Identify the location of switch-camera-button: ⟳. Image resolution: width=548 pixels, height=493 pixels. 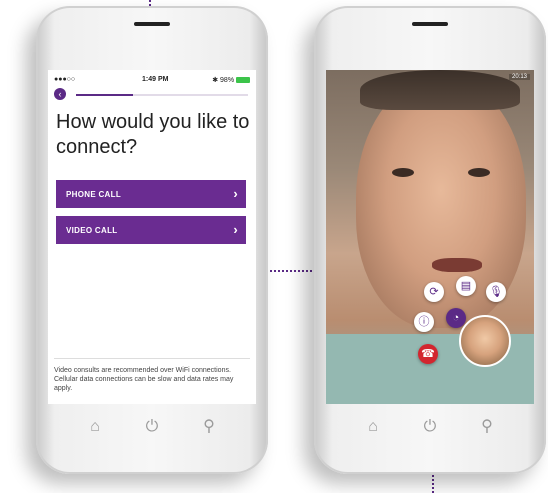
(434, 292).